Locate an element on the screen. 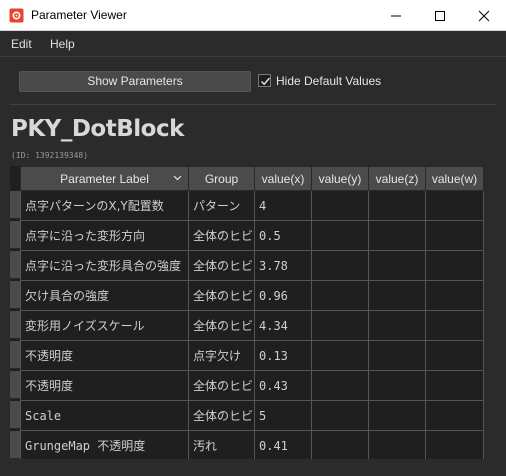 The height and width of the screenshot is (476, 506). title-bar: Parameter Viewer is located at coordinates (253, 15).